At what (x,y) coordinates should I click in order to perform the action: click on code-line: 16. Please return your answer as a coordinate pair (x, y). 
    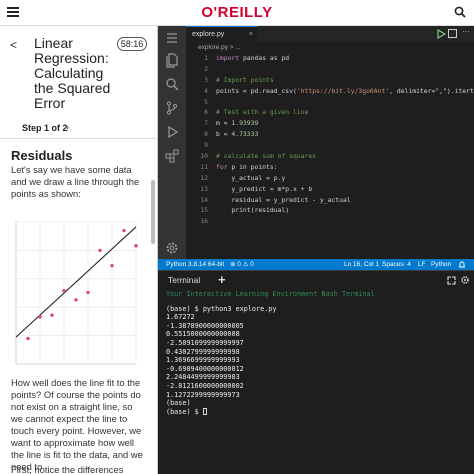
    Looking at the image, I should click on (330, 221).